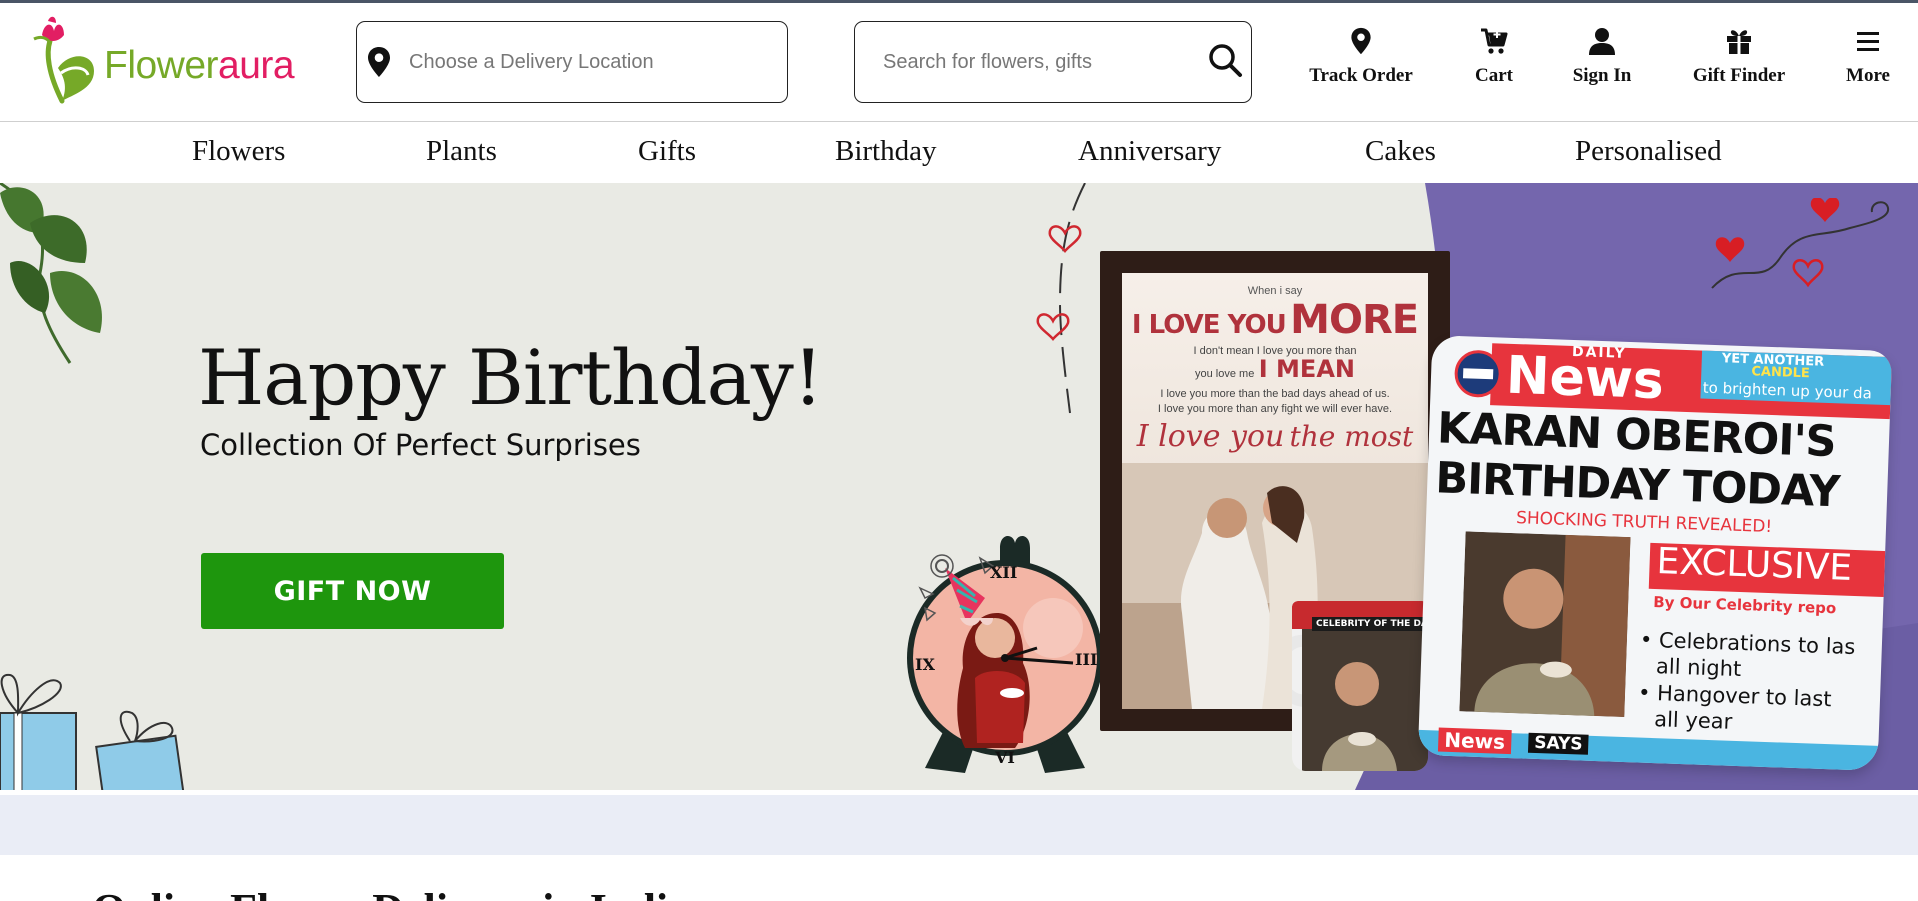 Image resolution: width=1918 pixels, height=901 pixels. I want to click on track-order-label: Track Order, so click(1361, 75).